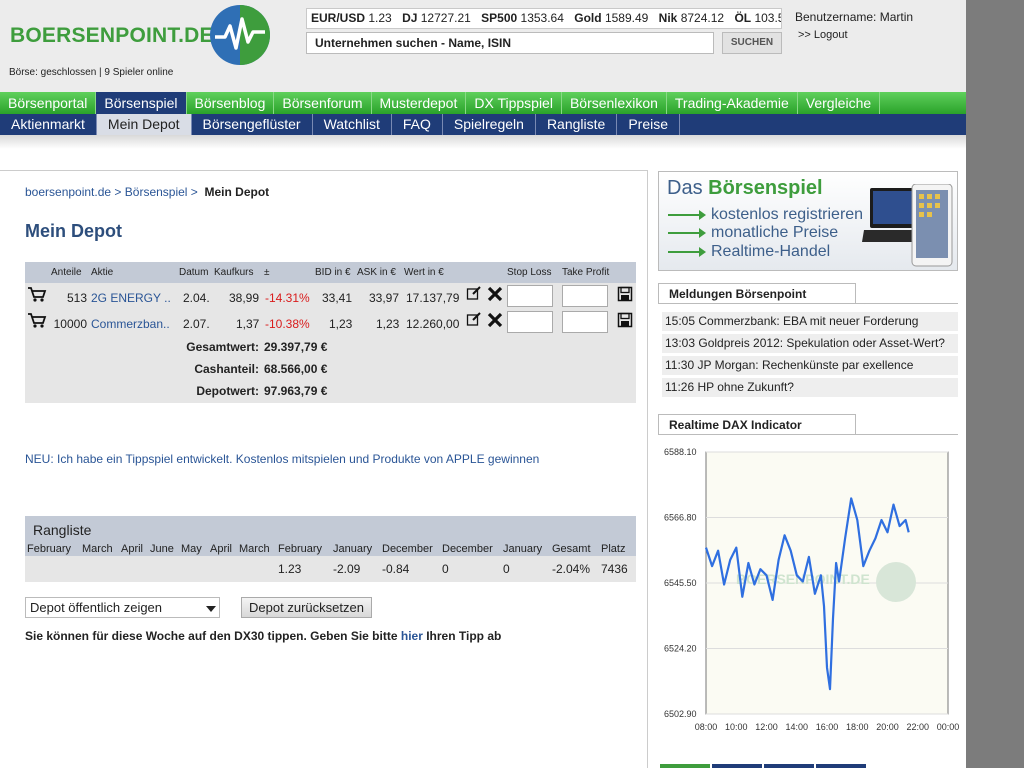 This screenshot has width=1024, height=768. I want to click on nav-item-boersenspiel: Börsenspiel, so click(141, 103).